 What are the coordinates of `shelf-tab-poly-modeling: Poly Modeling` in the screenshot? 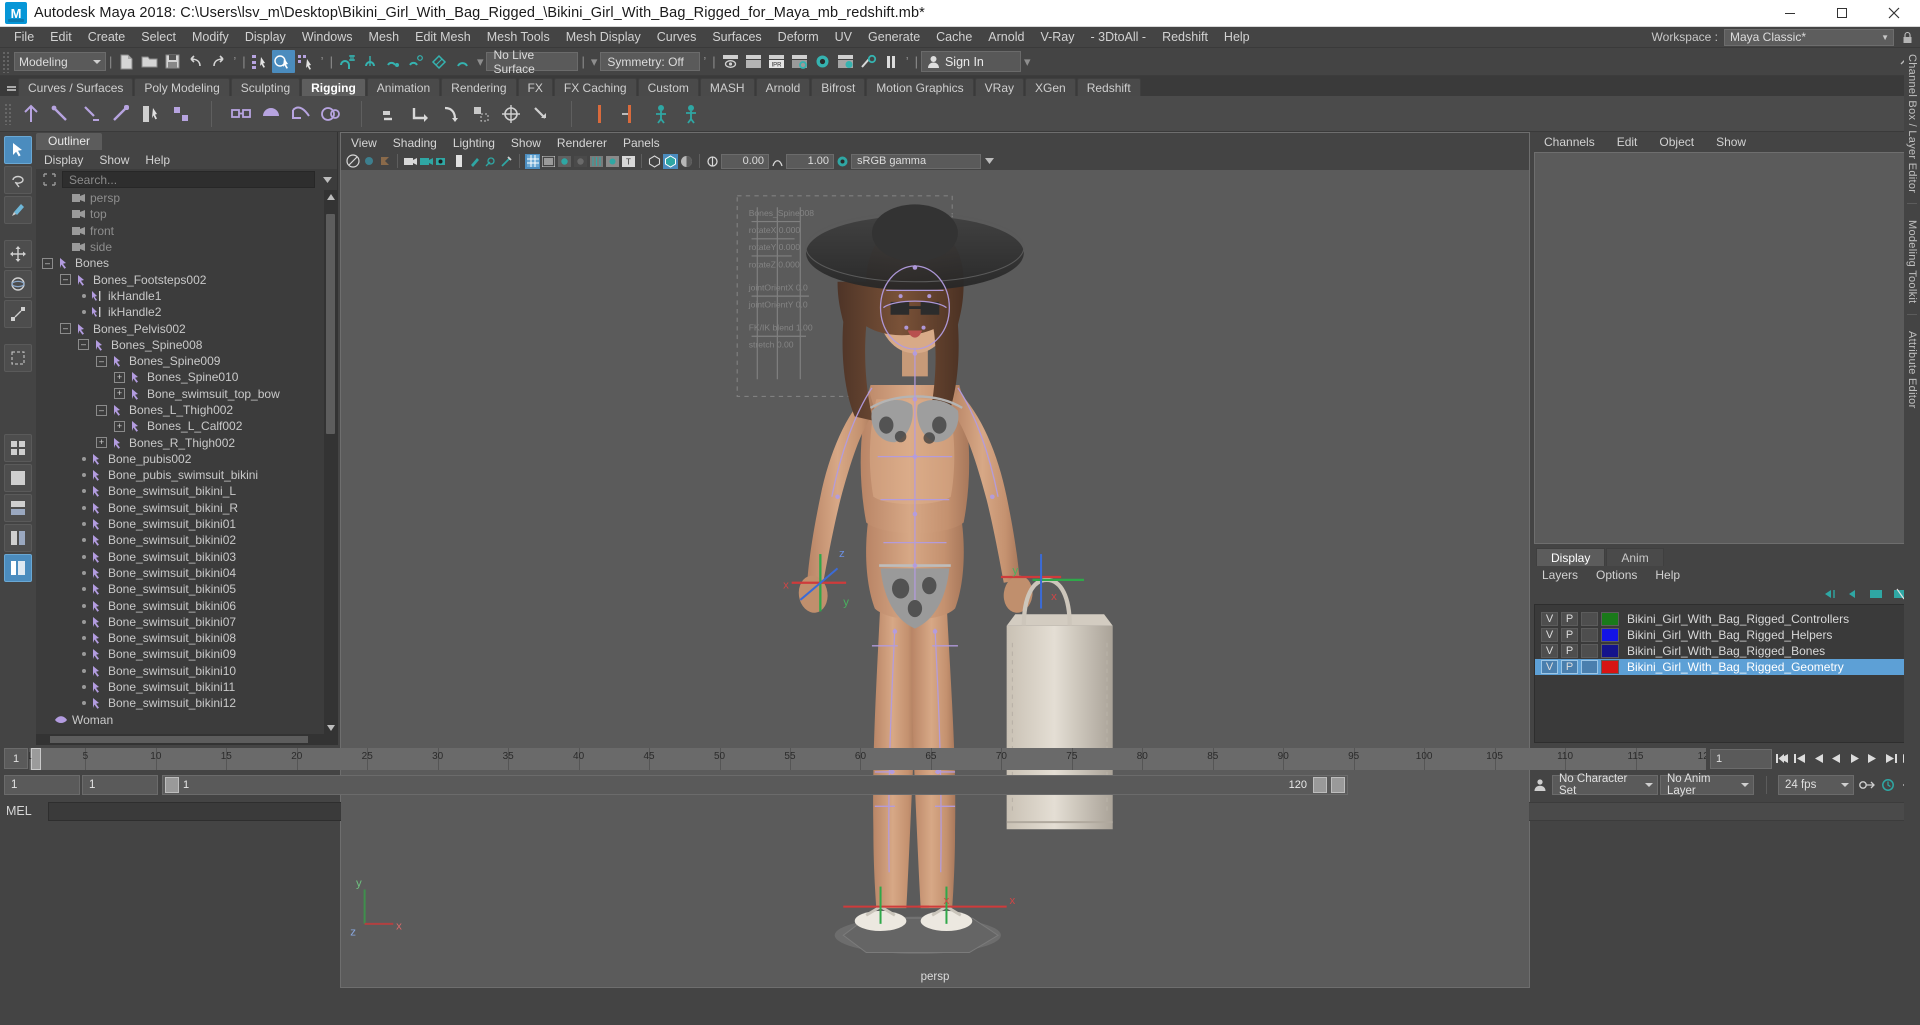 It's located at (182, 87).